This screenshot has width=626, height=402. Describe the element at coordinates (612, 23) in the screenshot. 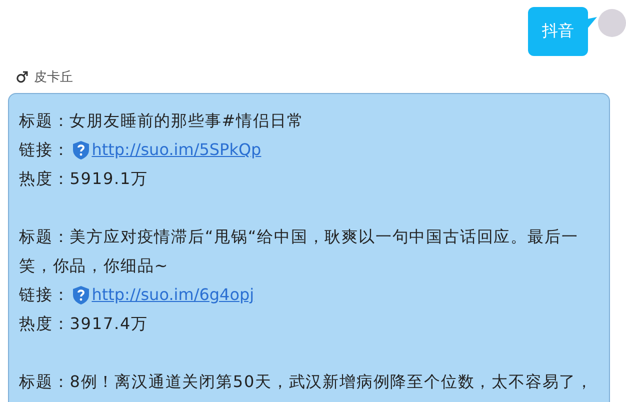

I see `avatar-icon` at that location.